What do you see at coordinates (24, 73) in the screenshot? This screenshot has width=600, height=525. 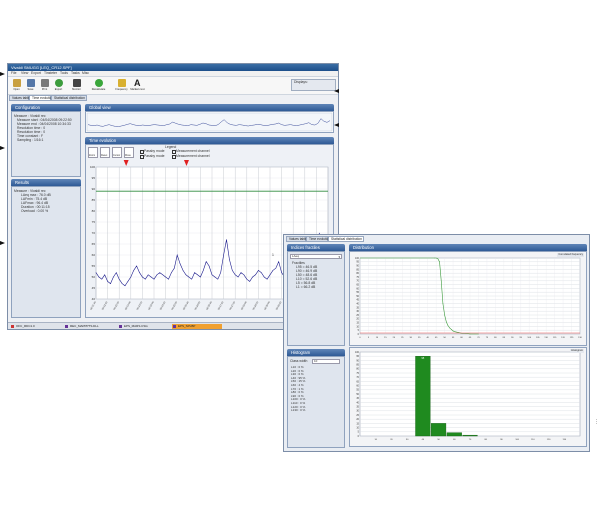 I see `menu-view: View` at bounding box center [24, 73].